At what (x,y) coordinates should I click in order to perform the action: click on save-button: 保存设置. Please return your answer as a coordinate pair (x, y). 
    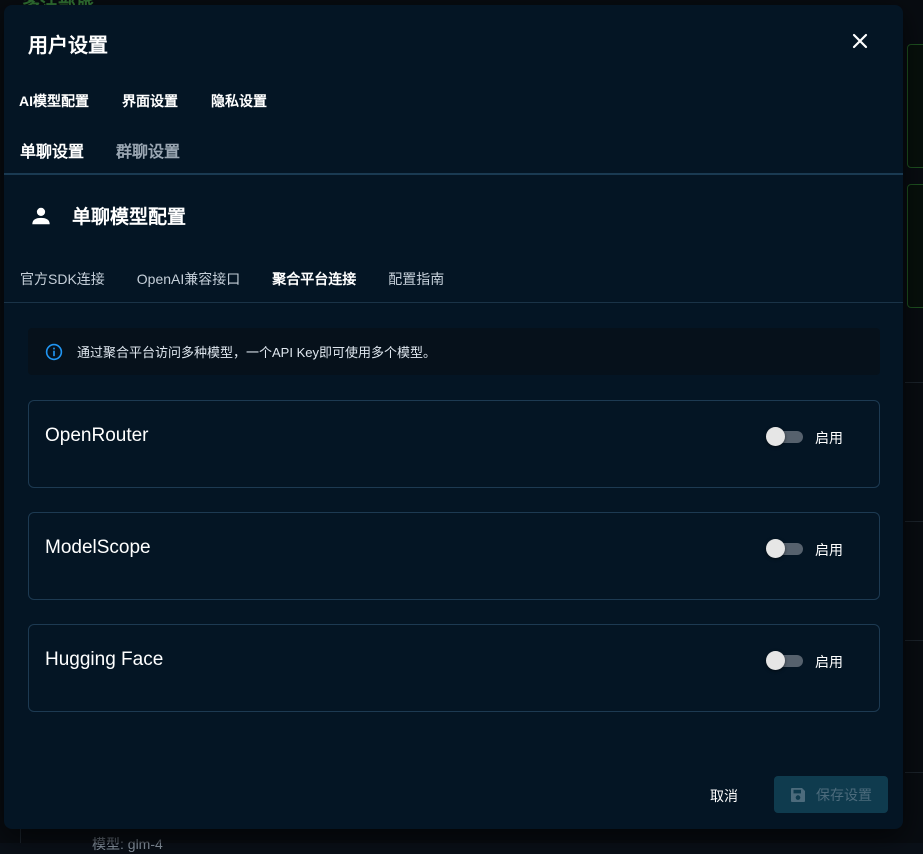
    Looking at the image, I should click on (831, 794).